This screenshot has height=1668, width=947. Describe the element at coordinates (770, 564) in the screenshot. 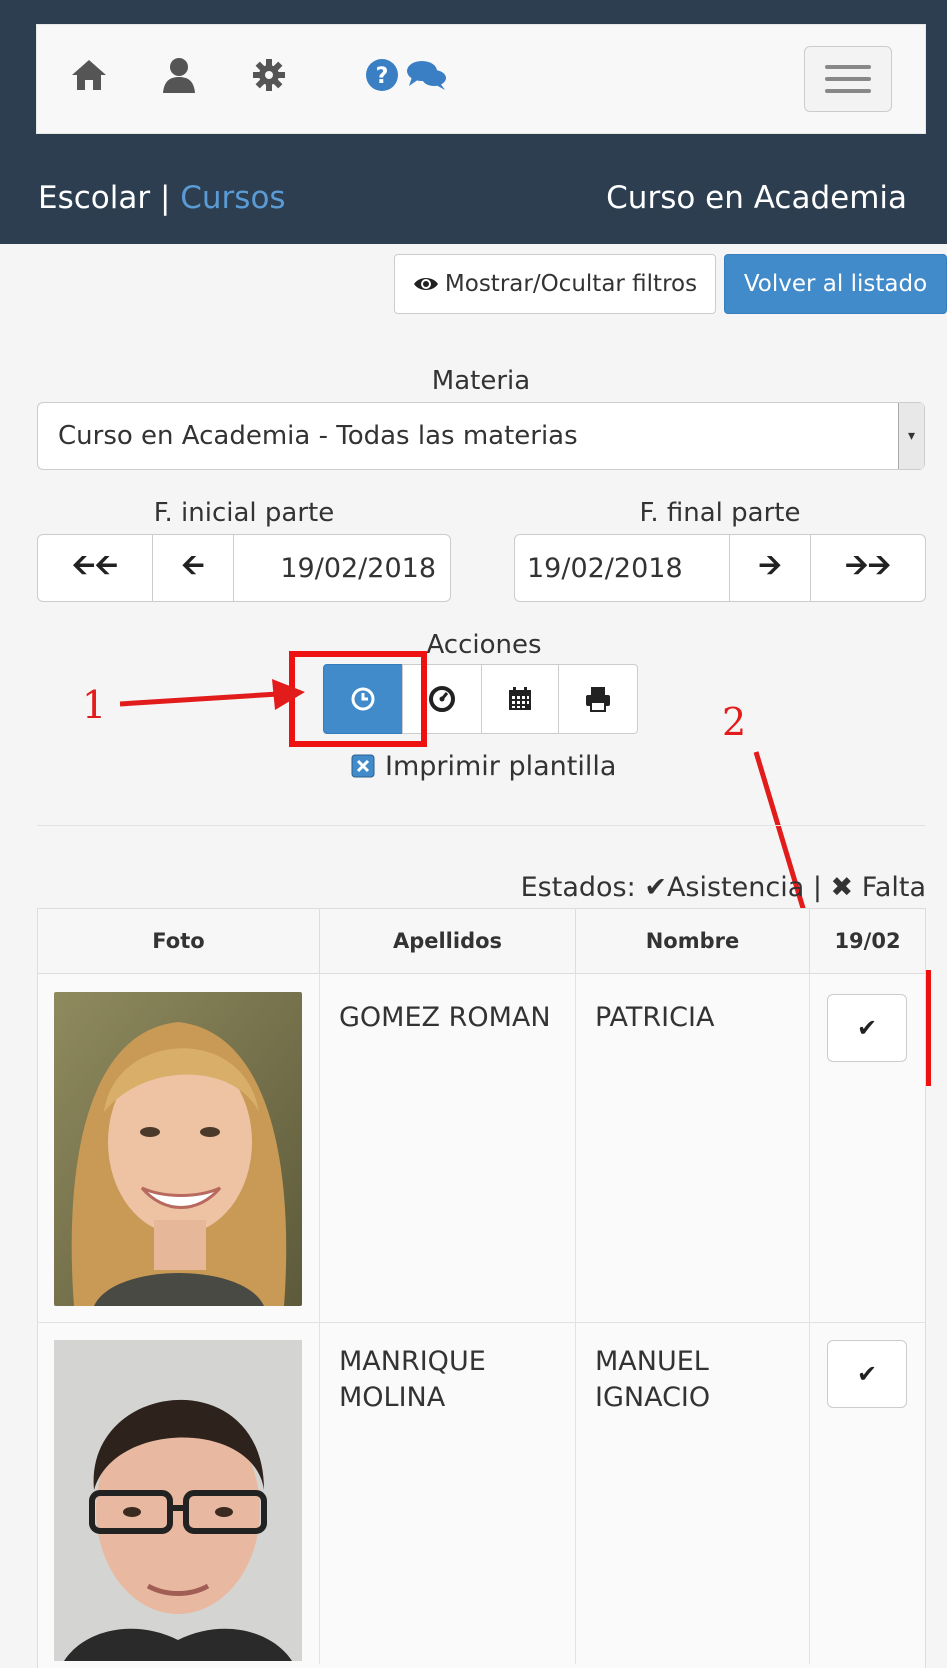

I see `arrow-right-icon: 🡪` at that location.